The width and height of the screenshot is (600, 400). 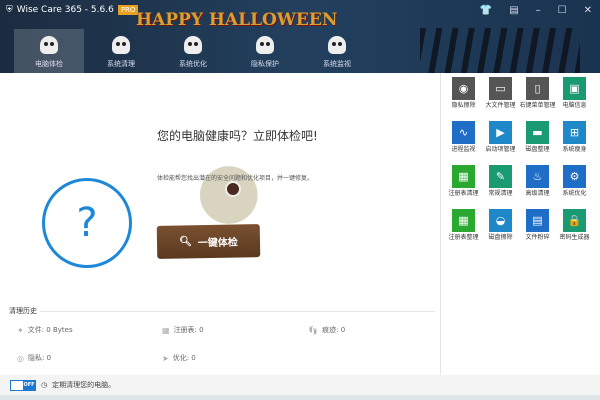 I want to click on divider, so click(x=237, y=311).